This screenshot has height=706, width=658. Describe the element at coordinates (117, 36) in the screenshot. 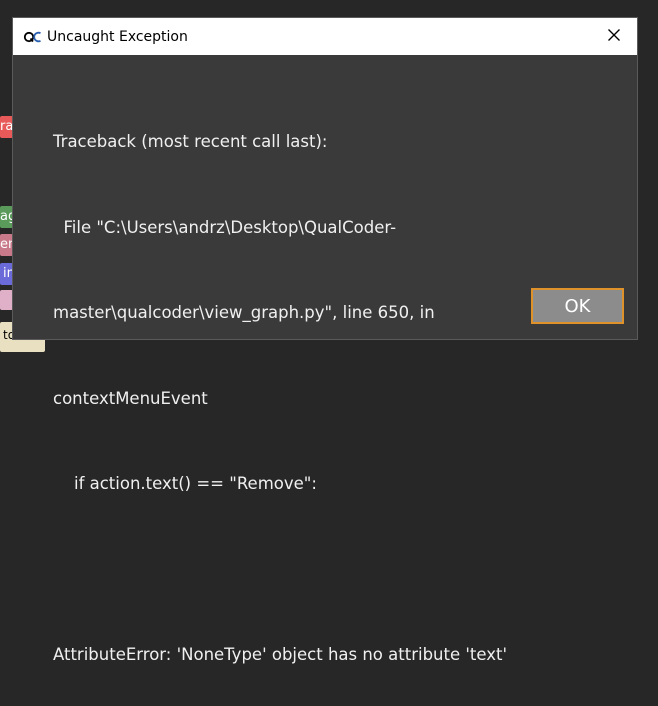

I see `dialog-title: Uncaught Exception` at that location.